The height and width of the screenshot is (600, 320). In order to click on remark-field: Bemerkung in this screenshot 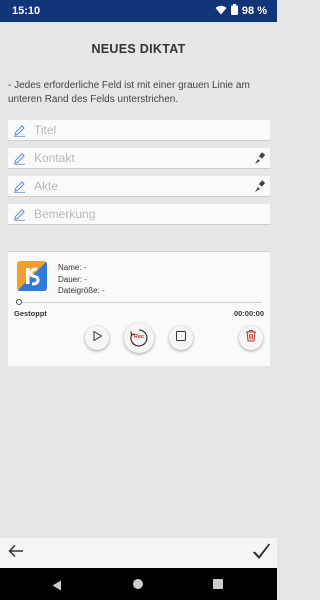, I will do `click(139, 214)`.